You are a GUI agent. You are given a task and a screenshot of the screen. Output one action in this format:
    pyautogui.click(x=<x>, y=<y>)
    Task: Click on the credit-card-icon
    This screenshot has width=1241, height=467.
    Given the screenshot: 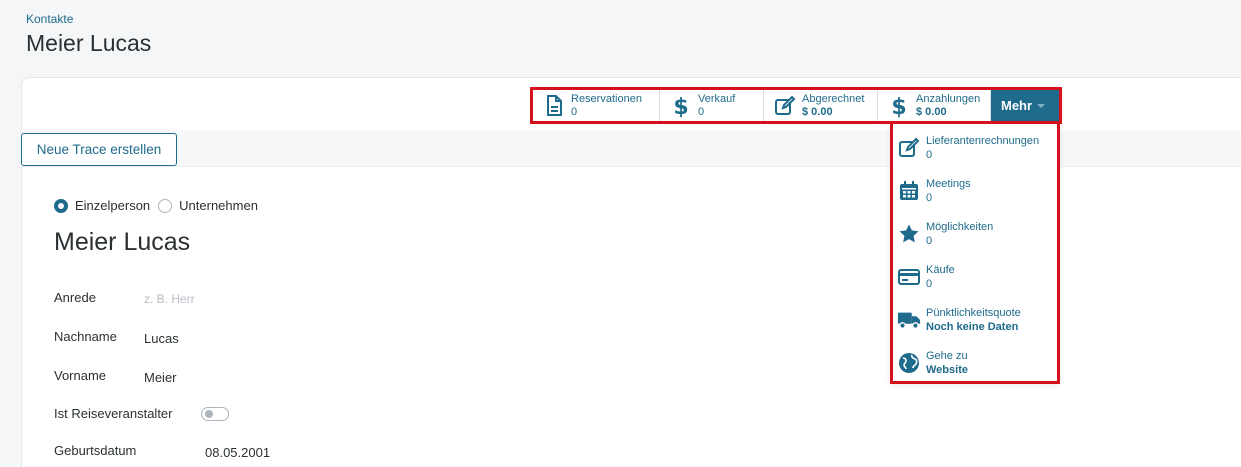 What is the action you would take?
    pyautogui.click(x=909, y=277)
    